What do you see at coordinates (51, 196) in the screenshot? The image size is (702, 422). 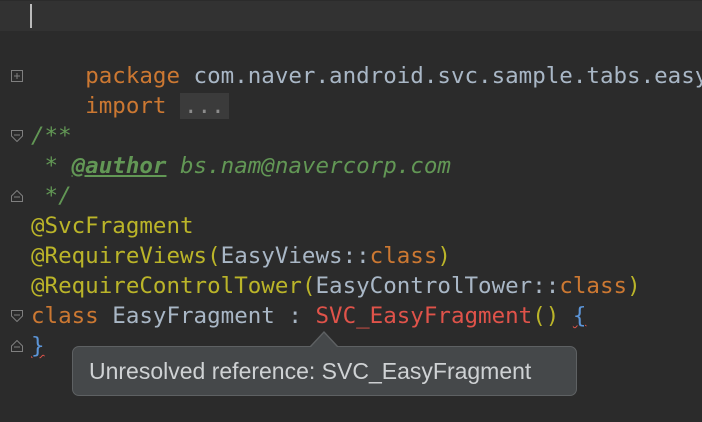 I see `code-line-doc-close: */` at bounding box center [51, 196].